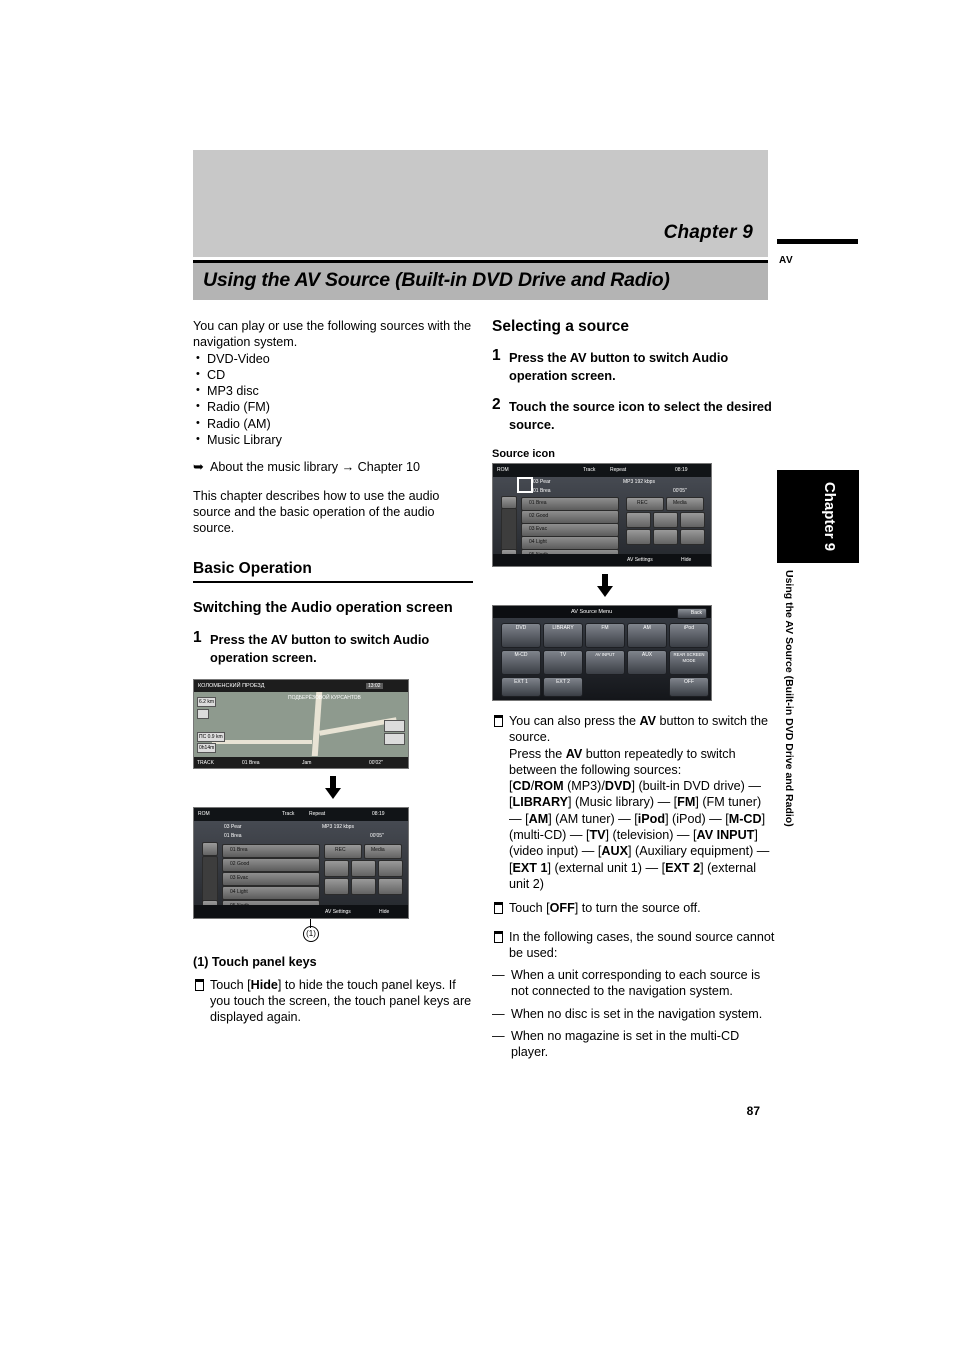  What do you see at coordinates (521, 687) in the screenshot?
I see `menushot-button-ext1: EXT 1` at bounding box center [521, 687].